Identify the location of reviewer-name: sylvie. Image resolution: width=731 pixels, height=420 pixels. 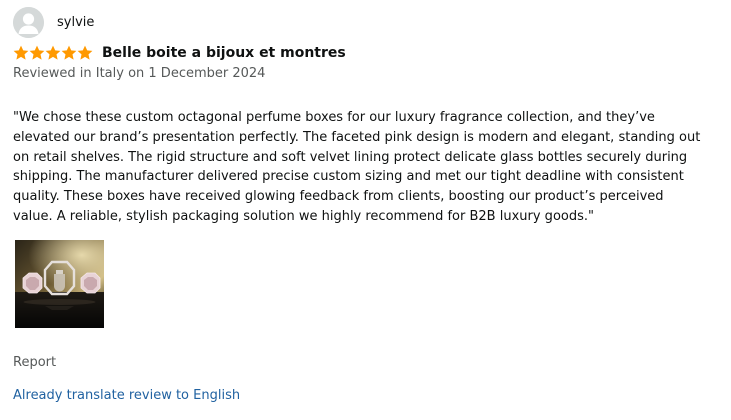
(75, 23).